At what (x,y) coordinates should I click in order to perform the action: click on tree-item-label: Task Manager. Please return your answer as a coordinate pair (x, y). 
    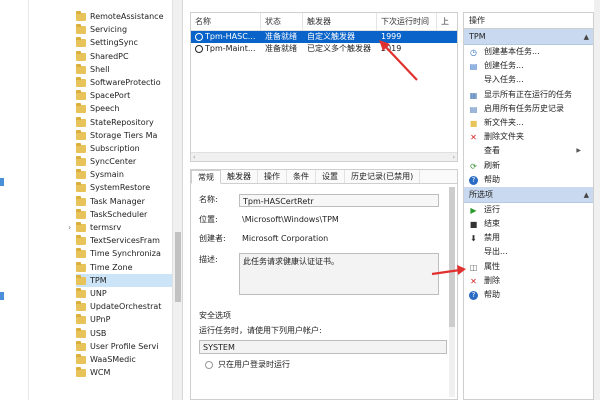
    Looking at the image, I should click on (117, 201).